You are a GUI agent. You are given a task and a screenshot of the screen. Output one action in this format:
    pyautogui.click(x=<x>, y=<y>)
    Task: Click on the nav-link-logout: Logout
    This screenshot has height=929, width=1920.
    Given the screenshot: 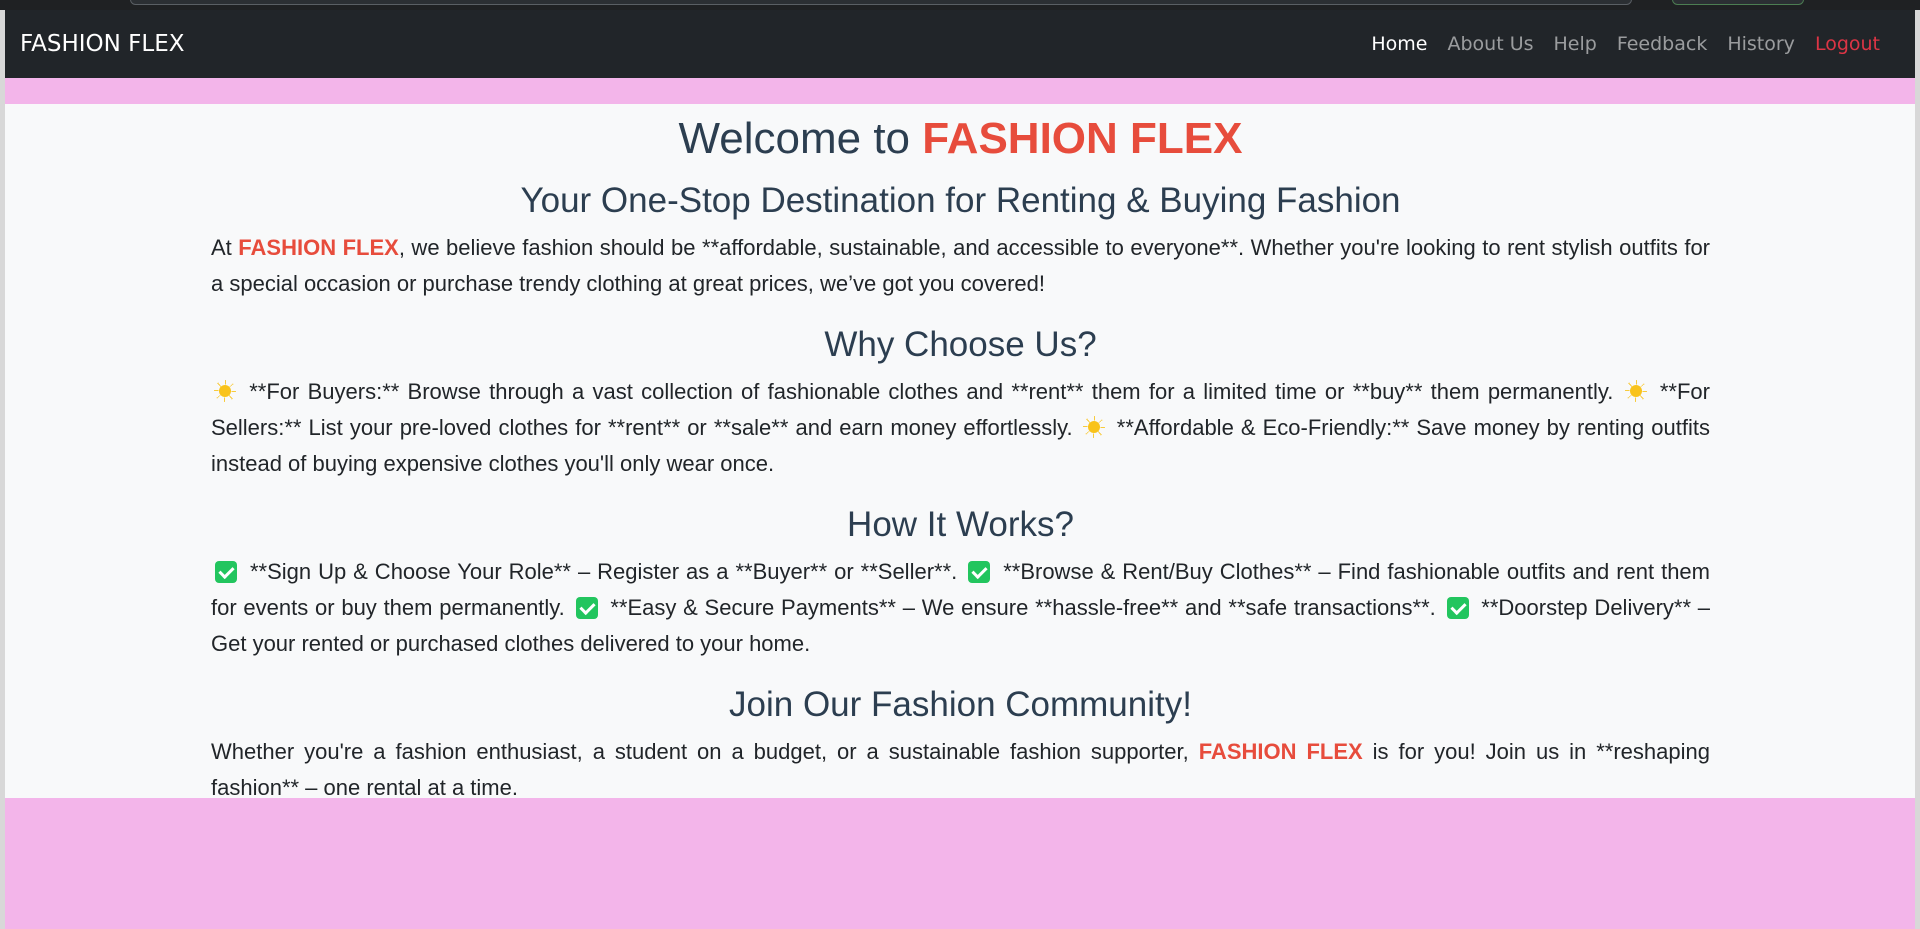 What is the action you would take?
    pyautogui.click(x=1847, y=44)
    